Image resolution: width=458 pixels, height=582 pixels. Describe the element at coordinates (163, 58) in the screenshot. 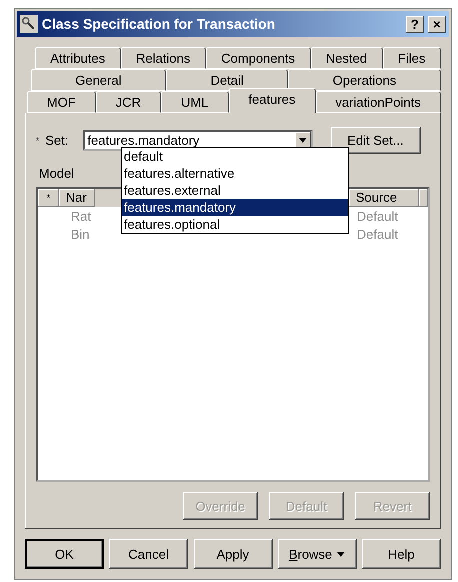

I see `tab: Relations` at that location.